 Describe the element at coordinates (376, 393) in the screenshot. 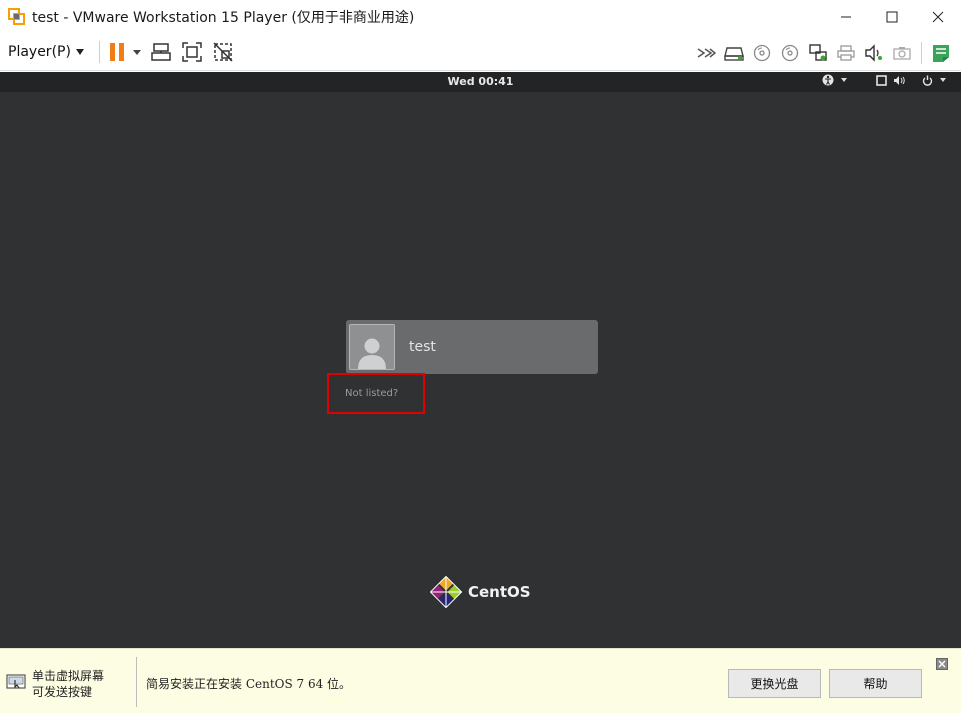

I see `annotation-highlight-box` at that location.